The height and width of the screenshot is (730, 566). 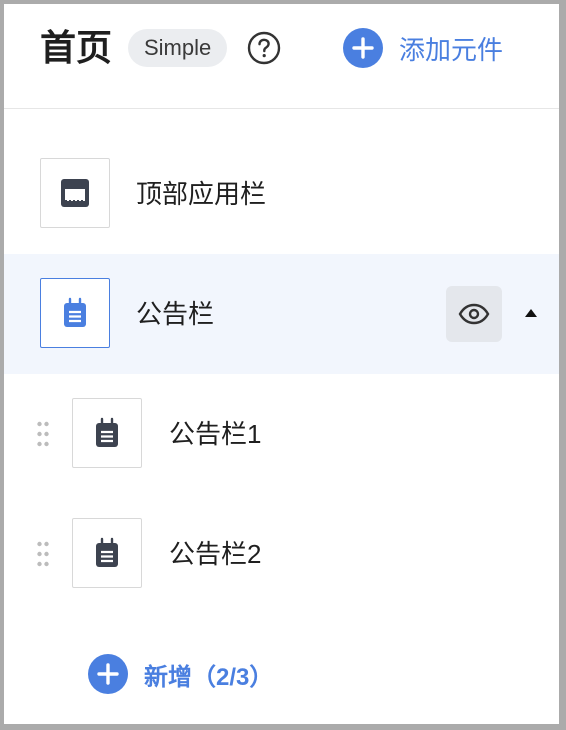 I want to click on add-component-button: 添加元件, so click(x=423, y=48).